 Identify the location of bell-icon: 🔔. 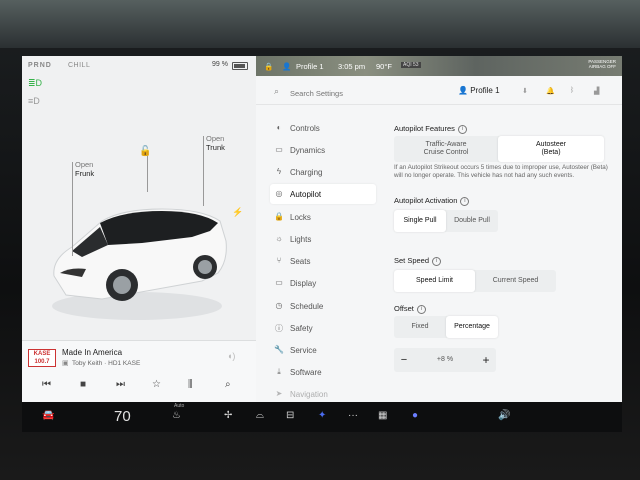
(550, 91).